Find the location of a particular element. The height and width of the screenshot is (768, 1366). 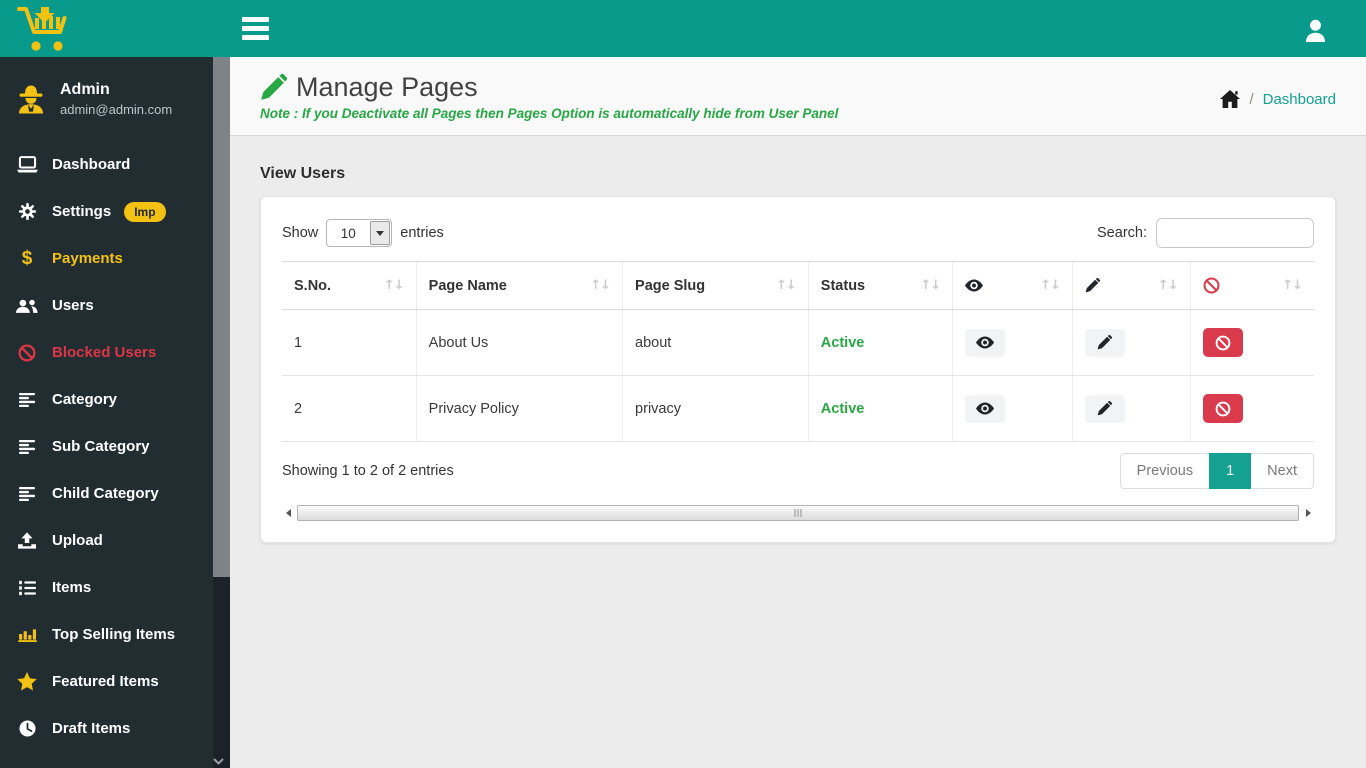

scroll-down-arrow-icon is located at coordinates (221, 761).